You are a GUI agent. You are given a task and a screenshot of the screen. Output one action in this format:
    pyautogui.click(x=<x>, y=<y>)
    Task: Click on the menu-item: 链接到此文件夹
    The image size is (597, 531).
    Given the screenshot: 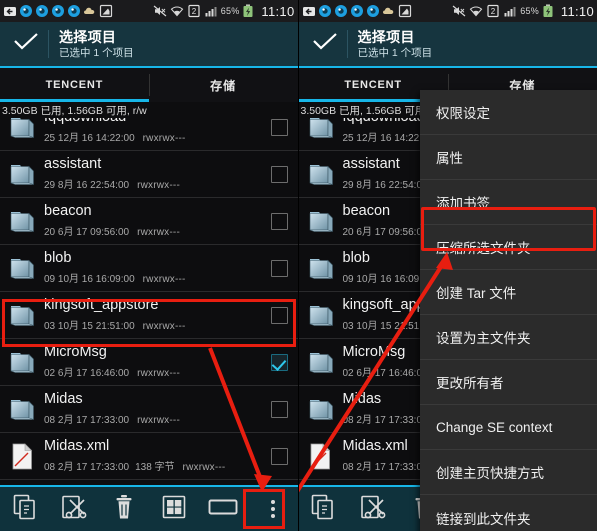 What is the action you would take?
    pyautogui.click(x=508, y=513)
    